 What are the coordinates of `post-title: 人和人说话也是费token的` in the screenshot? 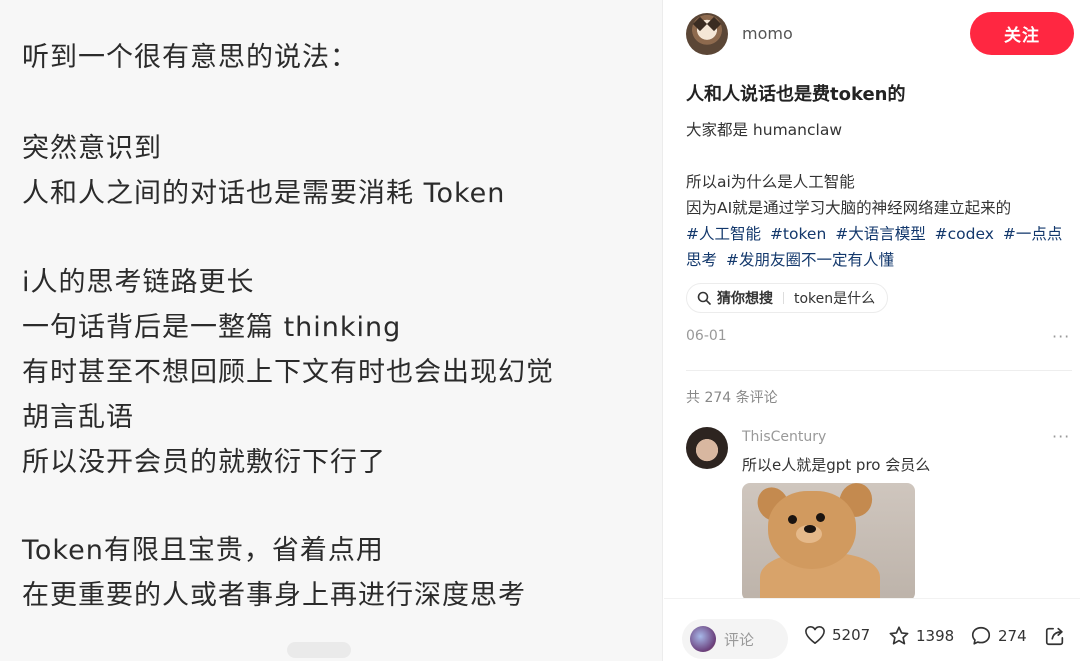 It's located at (796, 94).